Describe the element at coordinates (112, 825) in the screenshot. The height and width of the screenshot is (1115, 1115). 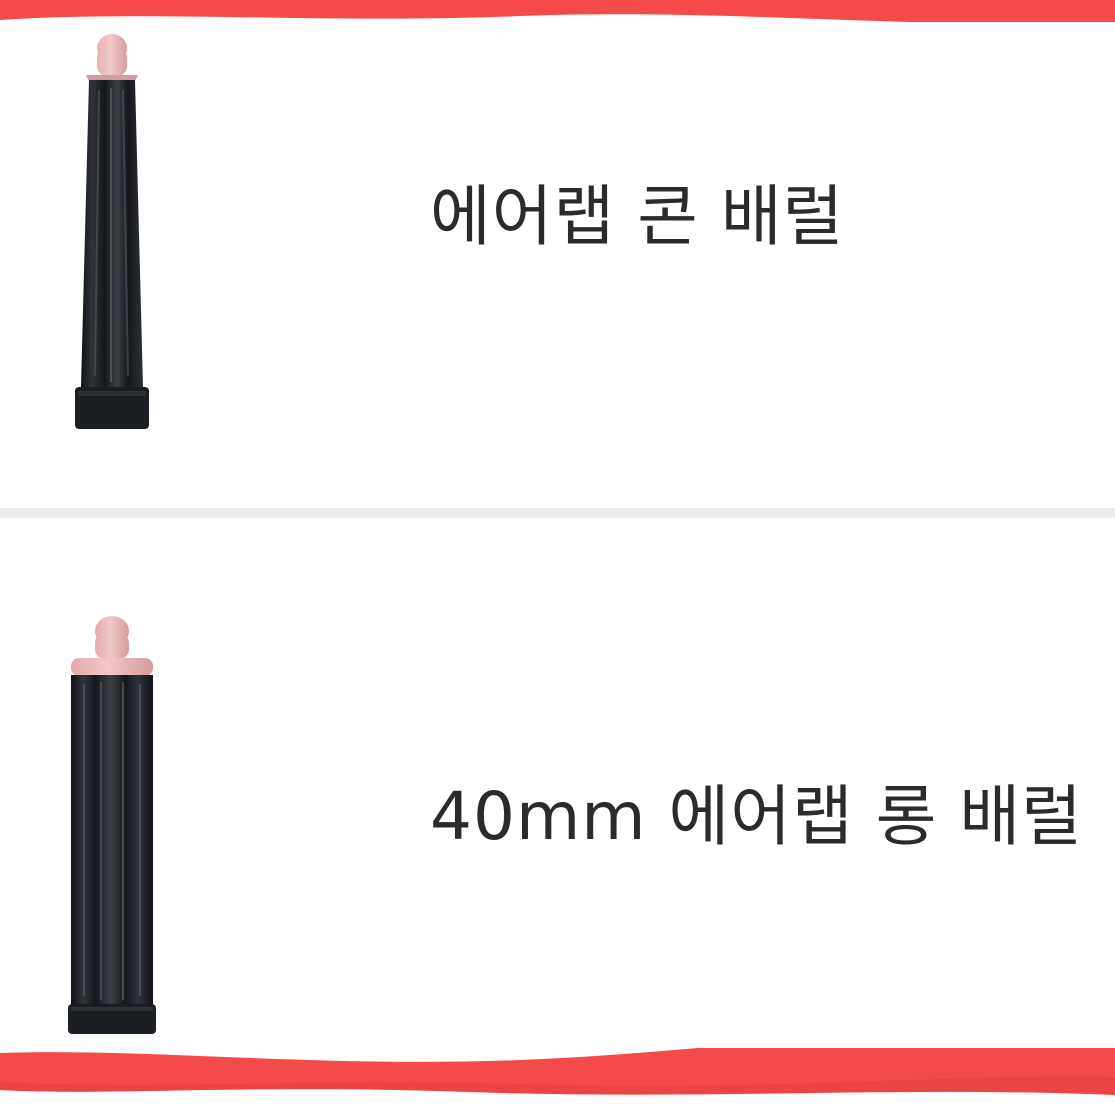
I see `long-barrel-icon` at that location.